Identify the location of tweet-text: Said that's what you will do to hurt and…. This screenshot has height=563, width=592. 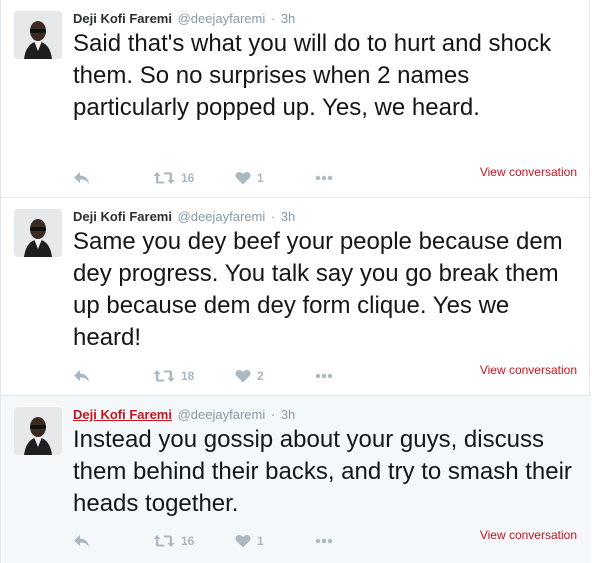
(312, 75).